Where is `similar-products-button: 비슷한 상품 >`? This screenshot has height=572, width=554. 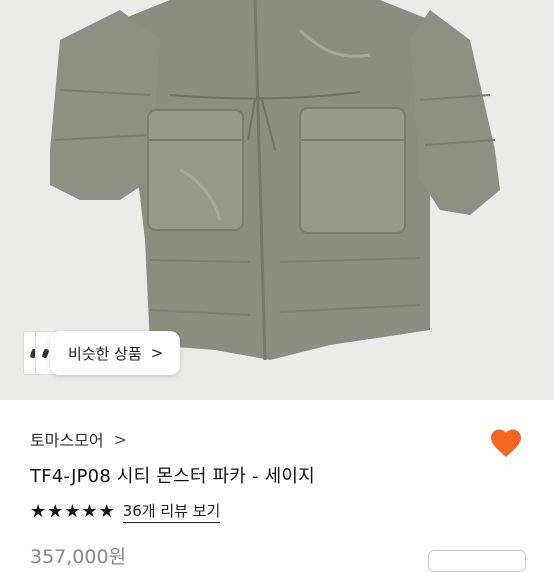 similar-products-button: 비슷한 상품 > is located at coordinates (115, 353).